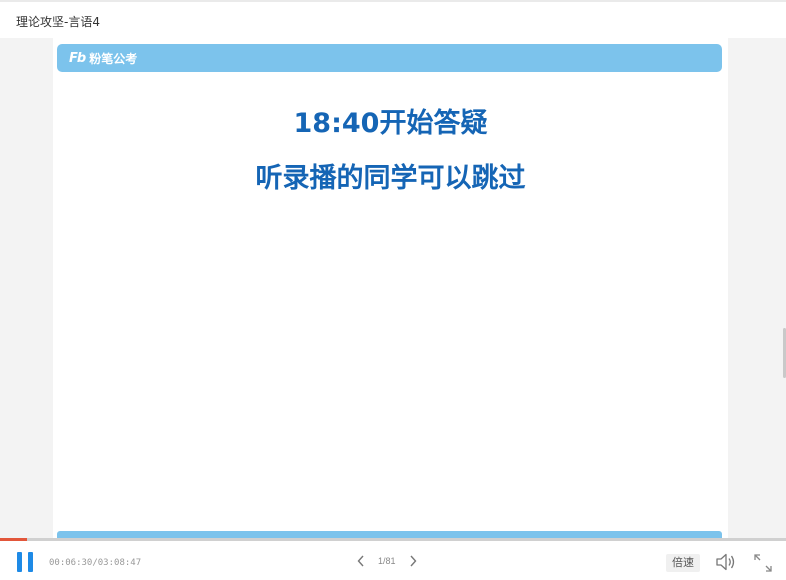 This screenshot has height=580, width=786. Describe the element at coordinates (19, 562) in the screenshot. I see `pause-icon` at that location.